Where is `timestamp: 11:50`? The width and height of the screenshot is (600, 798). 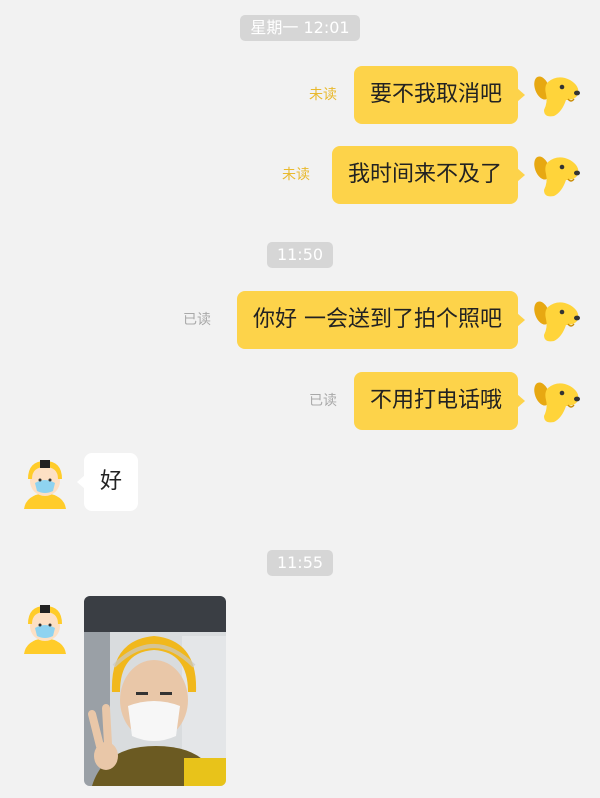
timestamp: 11:50 is located at coordinates (300, 255).